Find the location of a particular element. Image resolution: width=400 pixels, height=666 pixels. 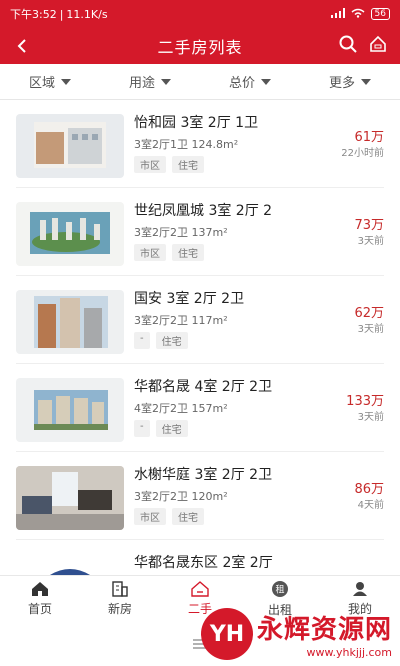

filter-region: 区域 is located at coordinates (50, 81).